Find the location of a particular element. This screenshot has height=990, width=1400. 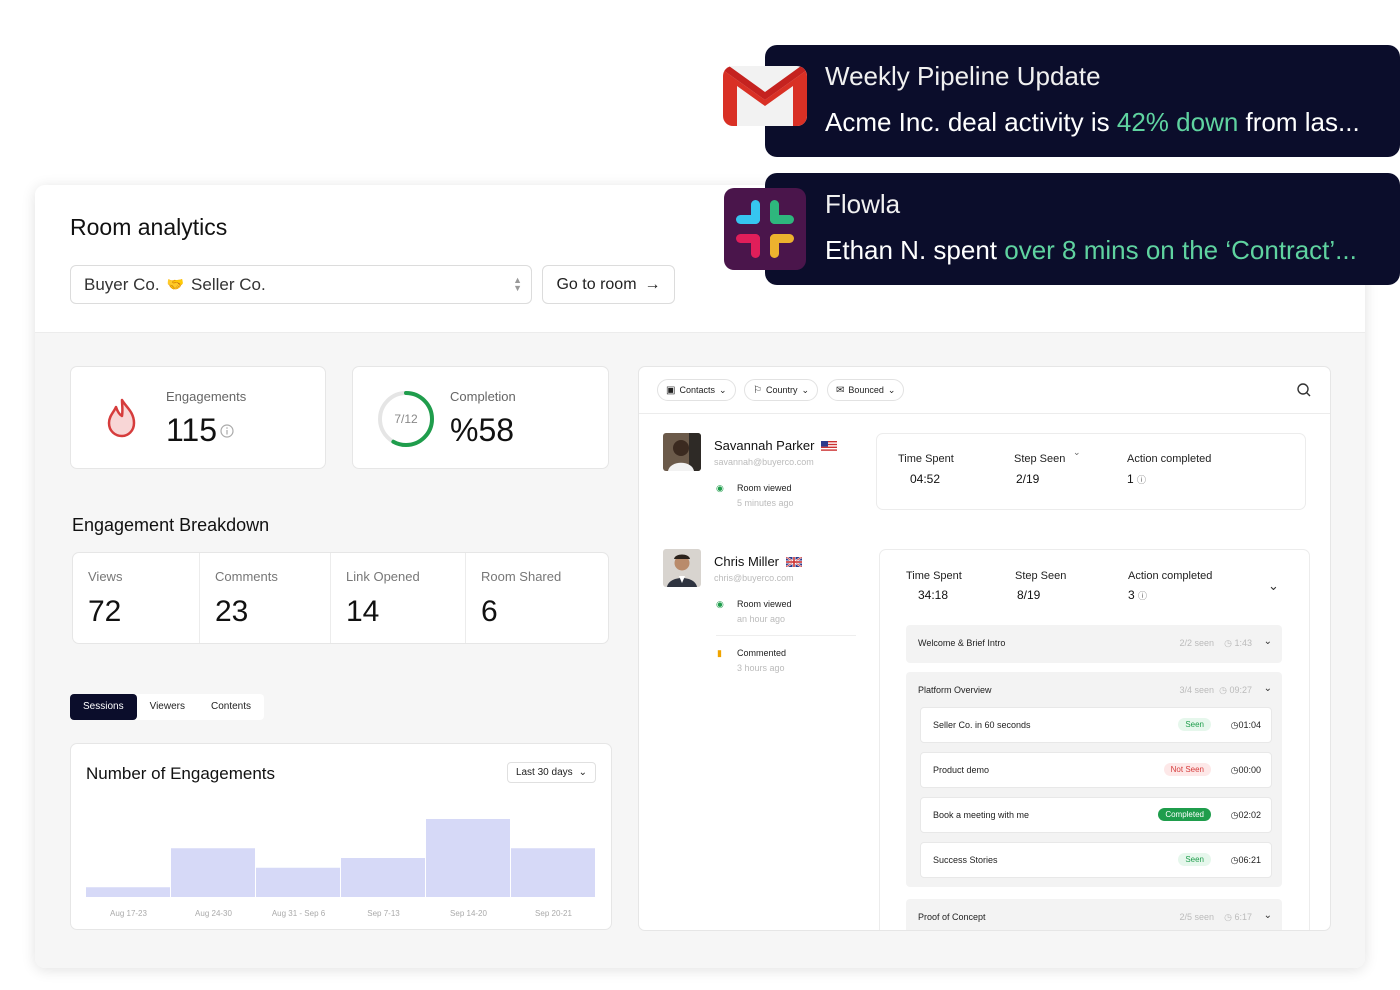

completion-card: 7/12 Completion %58 is located at coordinates (480, 417).